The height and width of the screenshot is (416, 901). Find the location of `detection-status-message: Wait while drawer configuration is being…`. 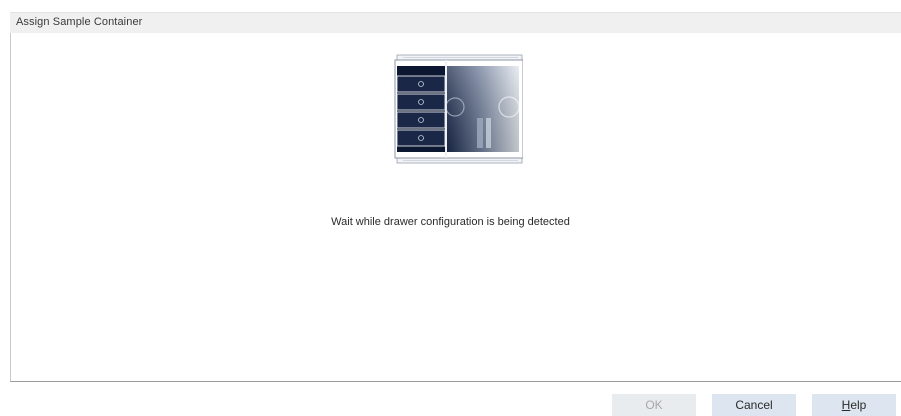

detection-status-message: Wait while drawer configuration is being… is located at coordinates (450, 222).